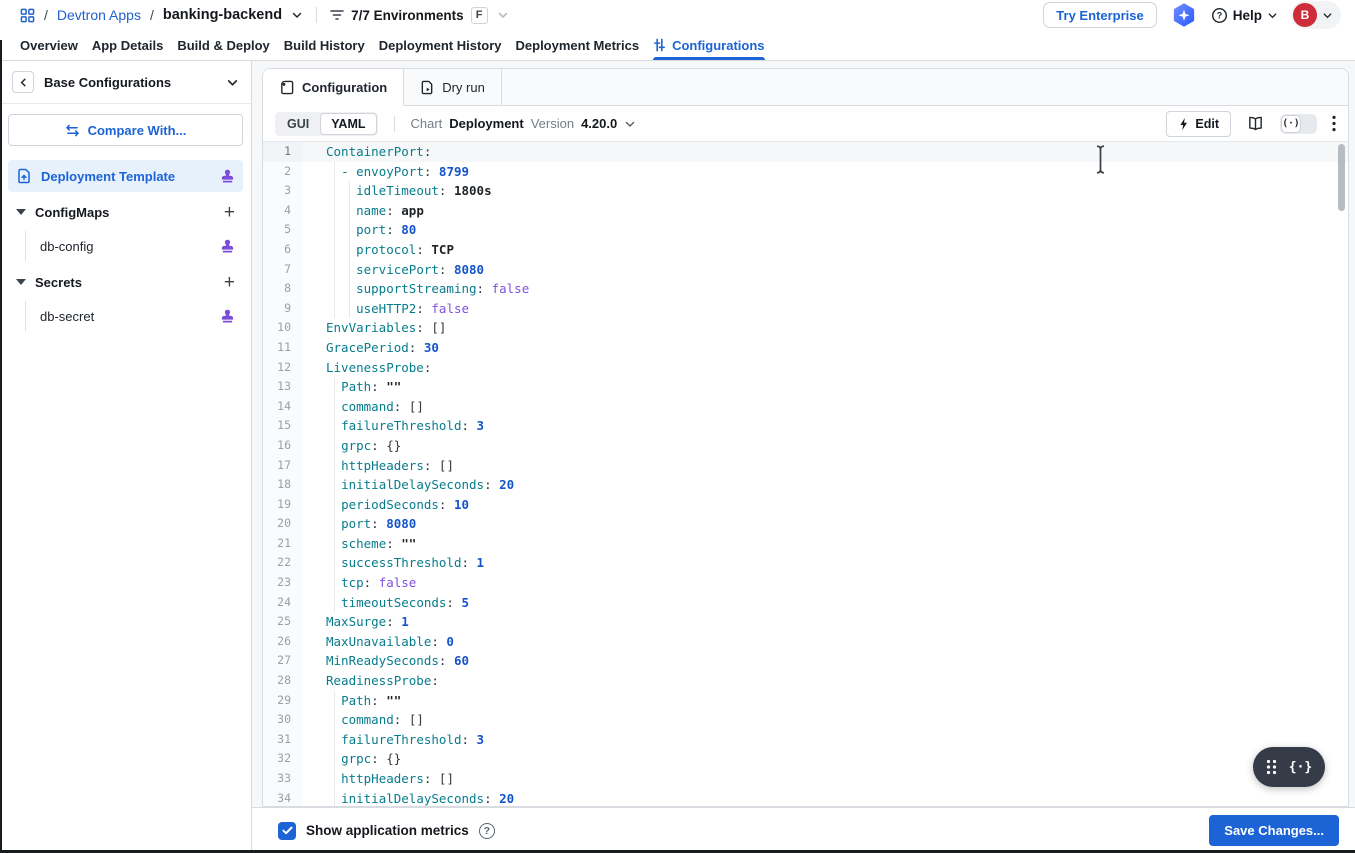 This screenshot has height=853, width=1355. I want to click on code-line: 32 grpc: {}, so click(805, 759).